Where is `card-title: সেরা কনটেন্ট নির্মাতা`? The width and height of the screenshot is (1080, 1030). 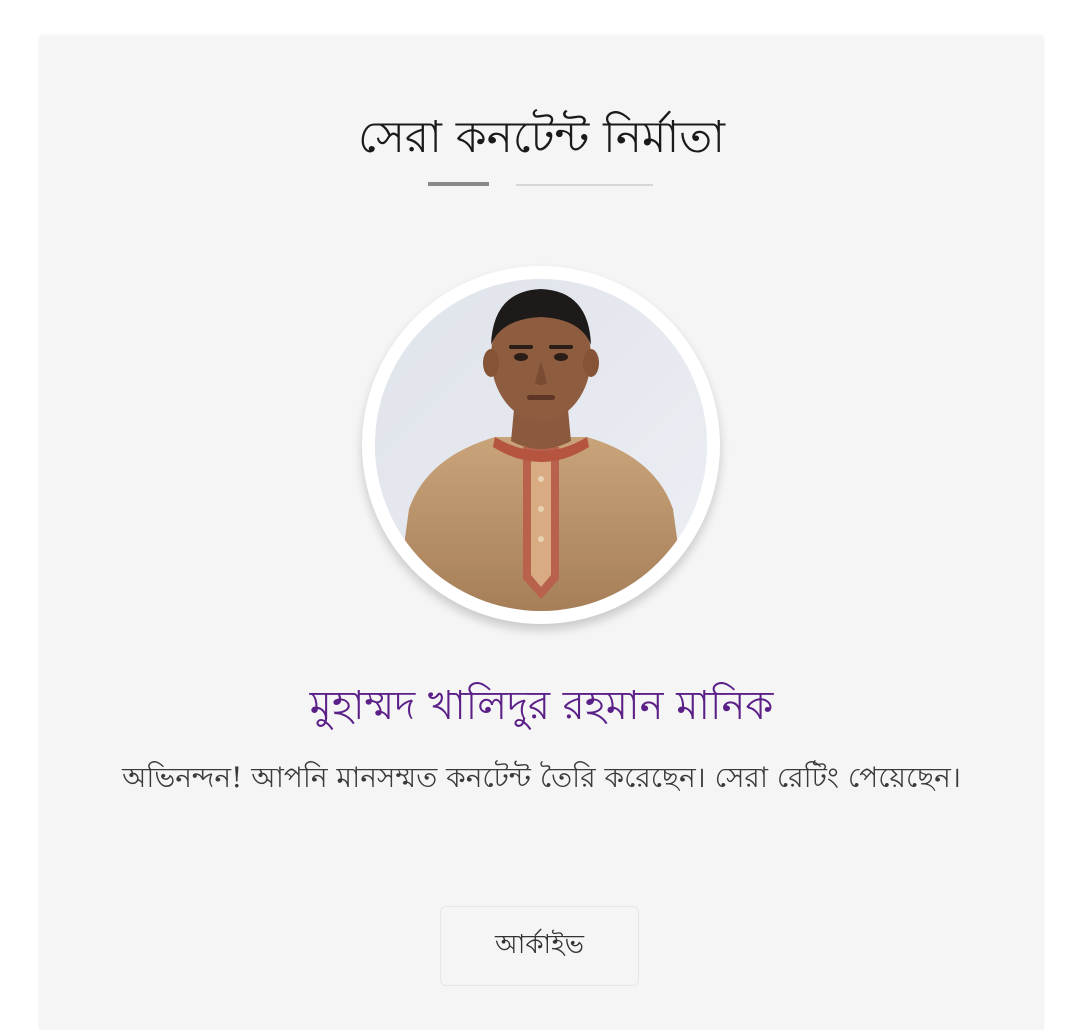
card-title: সেরা কনটেন্ট নির্মাতা is located at coordinates (541, 137).